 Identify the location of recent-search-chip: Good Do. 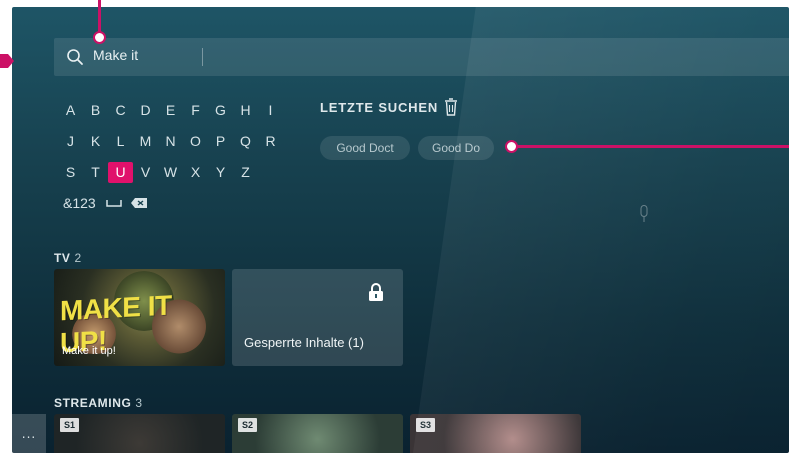
(456, 148).